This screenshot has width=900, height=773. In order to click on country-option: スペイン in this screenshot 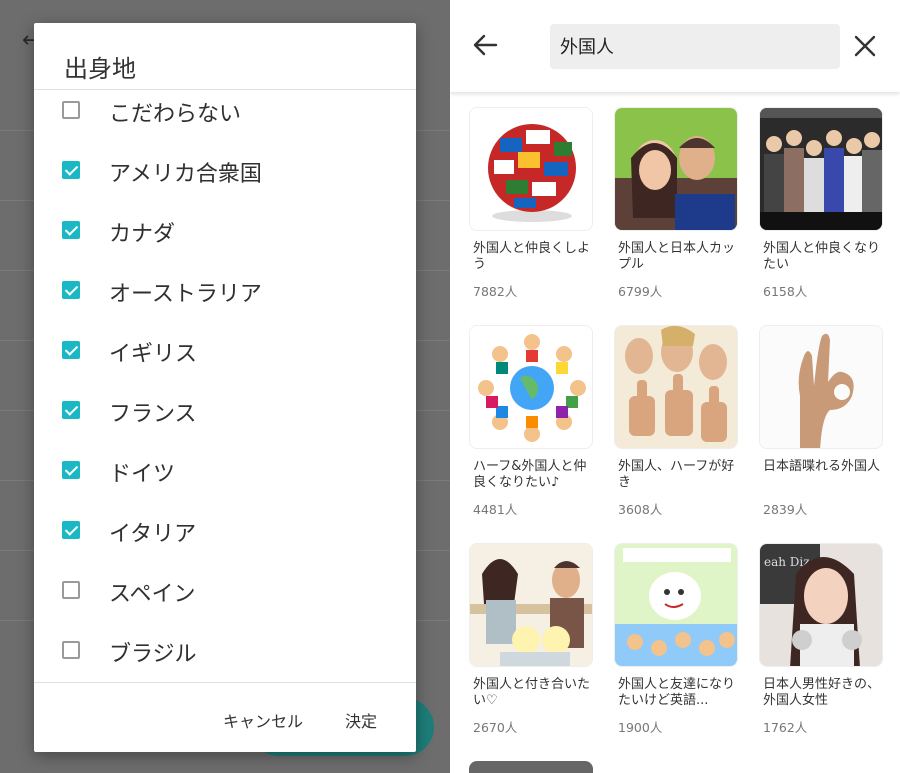, I will do `click(225, 600)`.